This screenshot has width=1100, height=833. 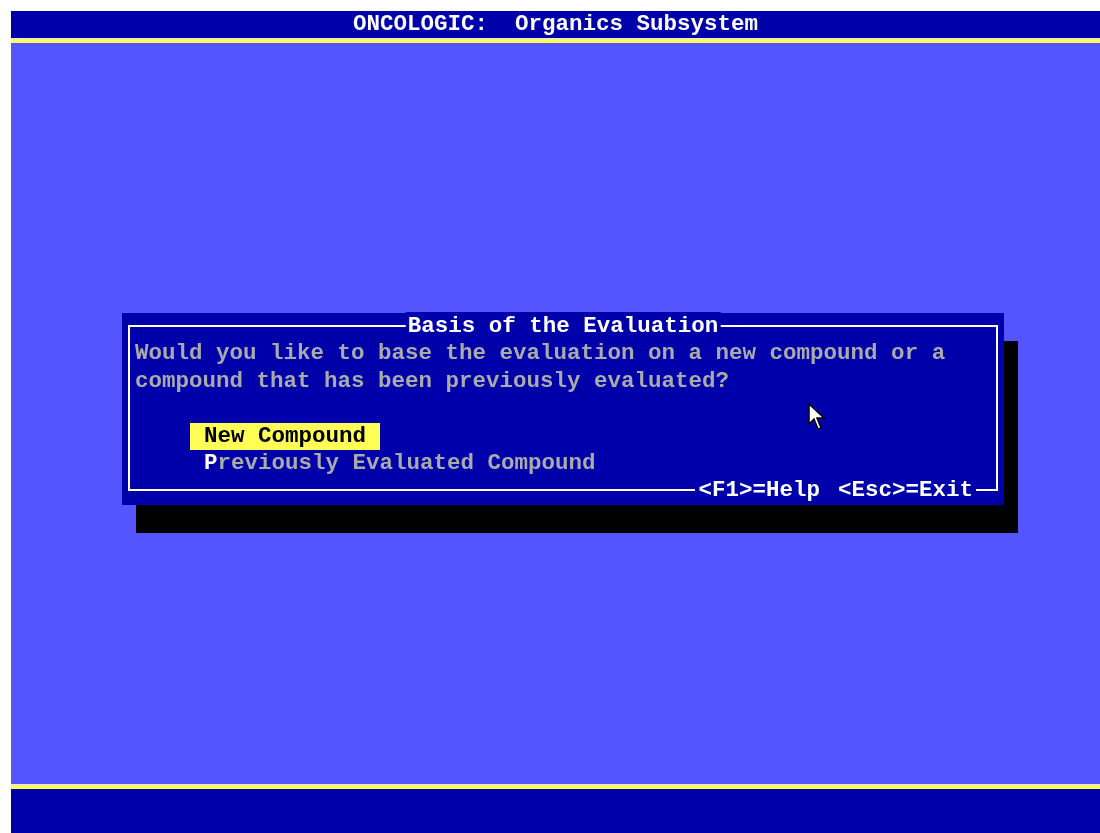 I want to click on key-hint: <F1>=Help, so click(x=759, y=490).